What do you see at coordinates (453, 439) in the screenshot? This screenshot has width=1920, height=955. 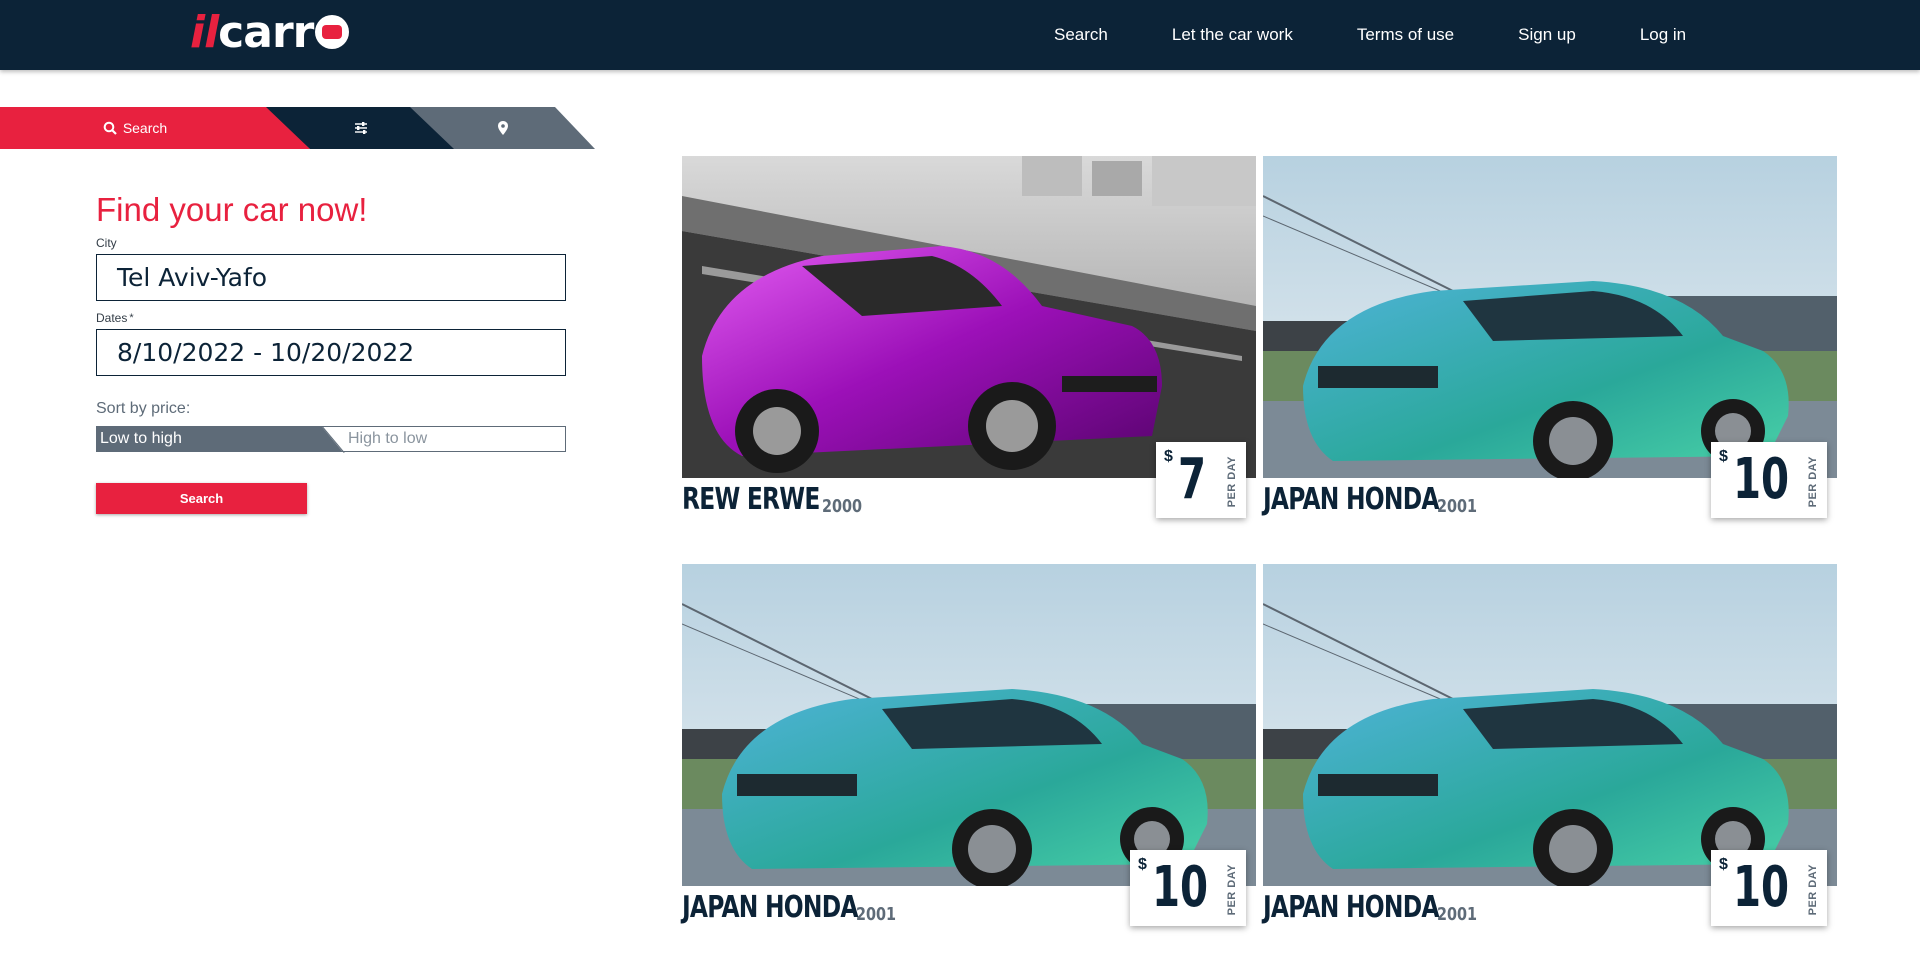 I see `sort-high-to-low: High to low` at bounding box center [453, 439].